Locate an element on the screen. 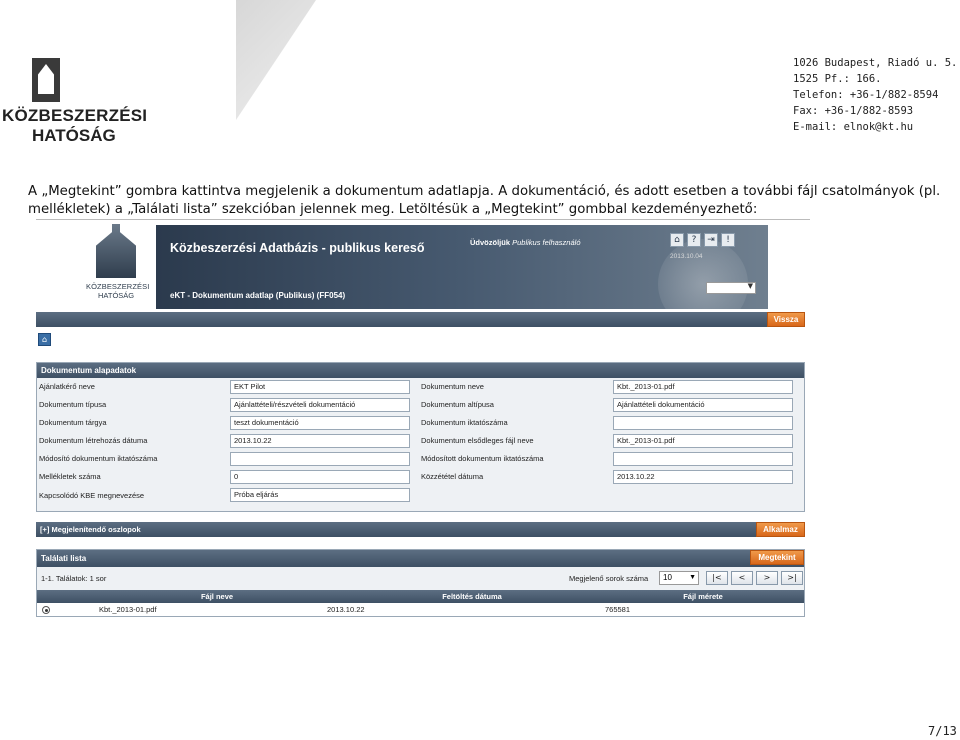  tower-logo-icon is located at coordinates (46, 80).